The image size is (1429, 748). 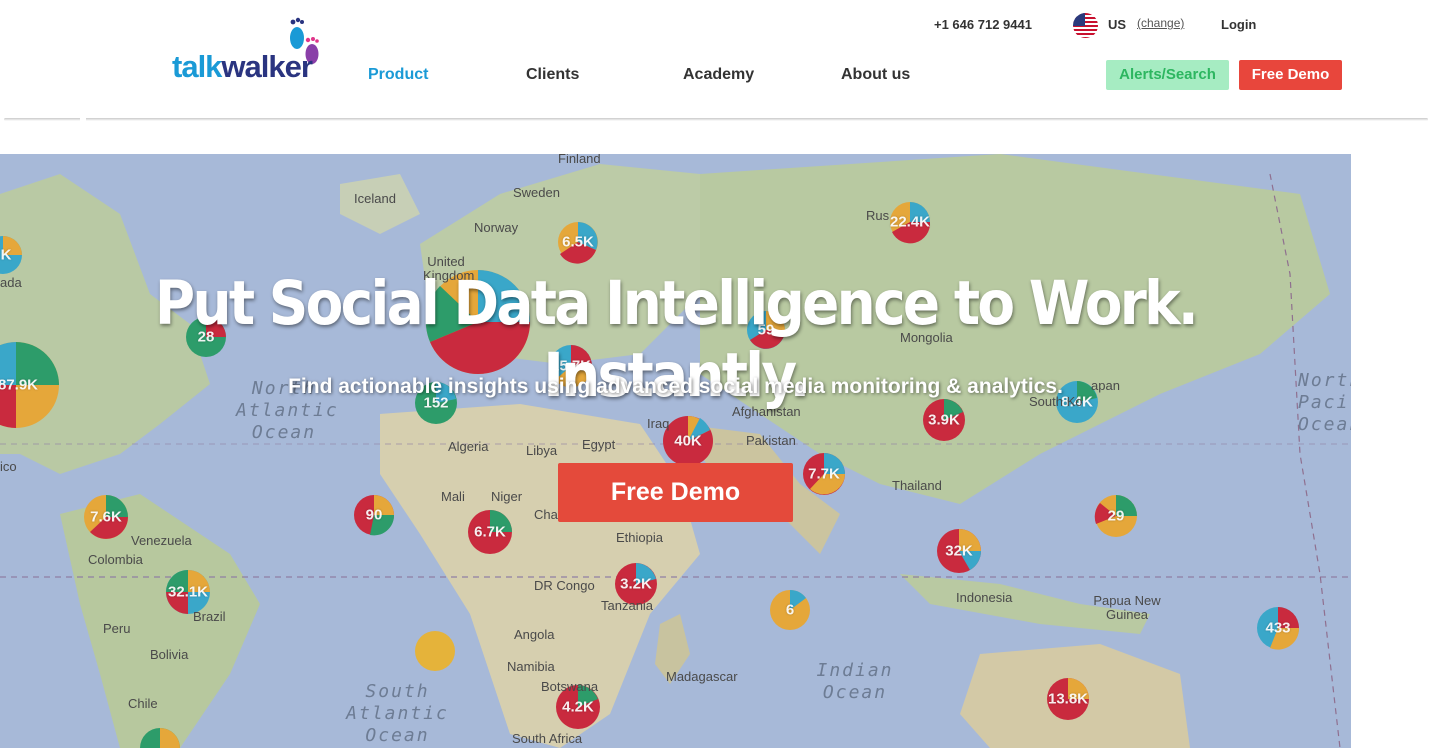 What do you see at coordinates (564, 585) in the screenshot?
I see `map-label: DR Congo` at bounding box center [564, 585].